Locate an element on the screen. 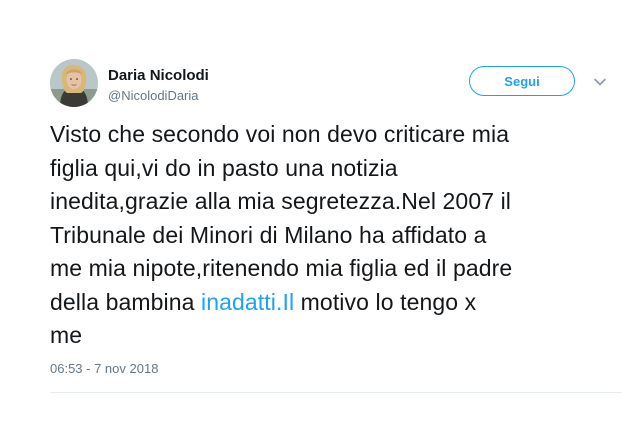 Image resolution: width=638 pixels, height=425 pixels. author-display-name: Daria Nicolodi is located at coordinates (158, 75).